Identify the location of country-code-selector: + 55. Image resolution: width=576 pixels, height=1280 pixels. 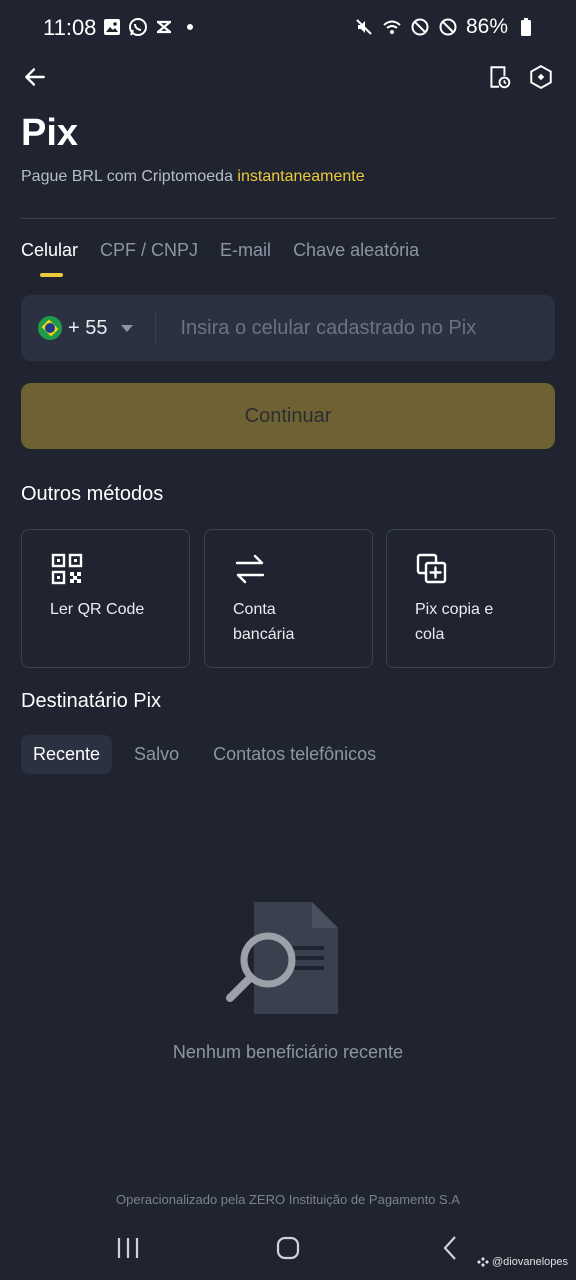
(77, 328).